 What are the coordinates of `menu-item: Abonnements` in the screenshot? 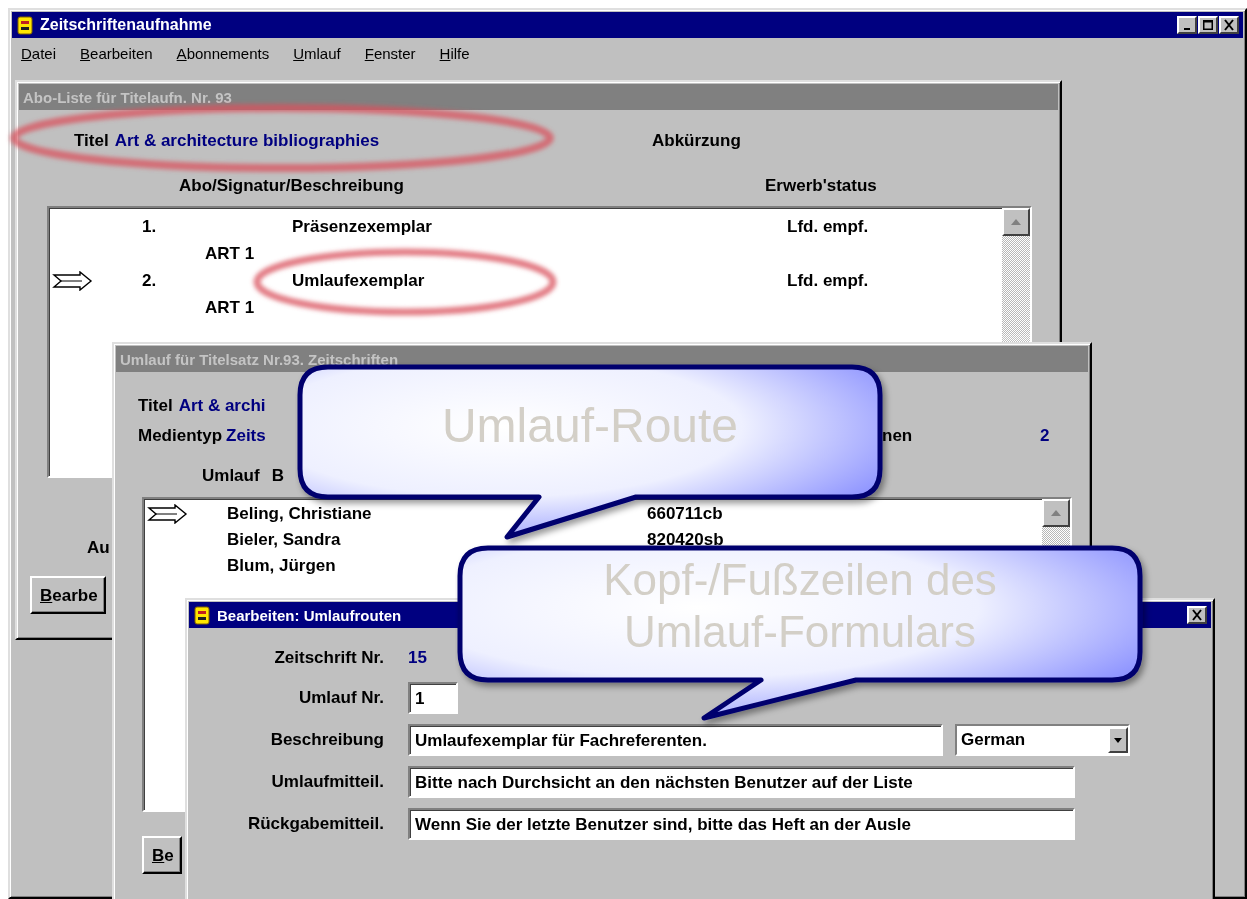 It's located at (223, 53).